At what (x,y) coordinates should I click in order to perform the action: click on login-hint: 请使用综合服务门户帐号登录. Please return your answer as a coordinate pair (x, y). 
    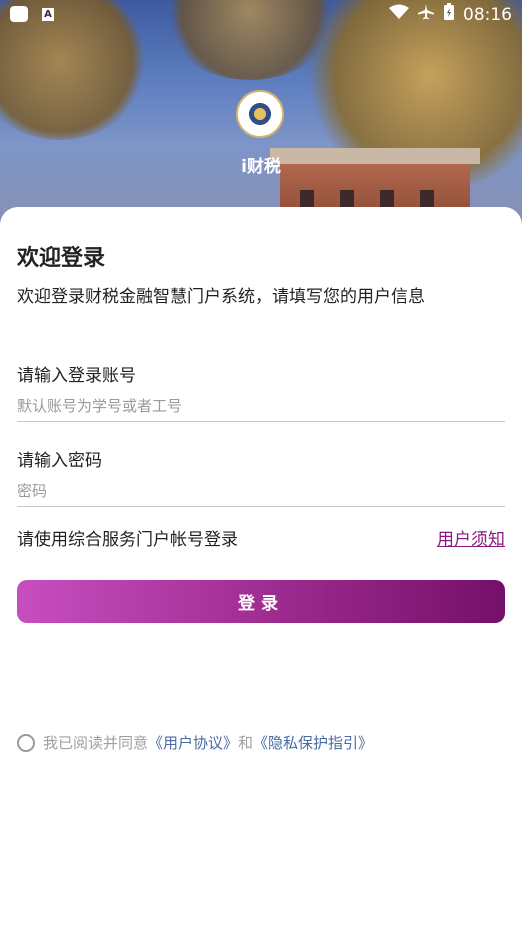
    Looking at the image, I should click on (127, 540).